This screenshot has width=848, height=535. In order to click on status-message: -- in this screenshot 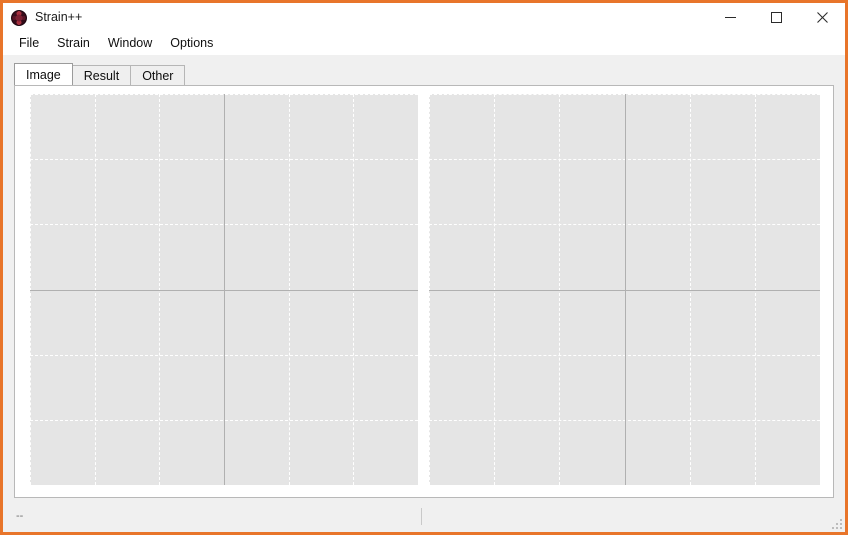, I will do `click(20, 516)`.